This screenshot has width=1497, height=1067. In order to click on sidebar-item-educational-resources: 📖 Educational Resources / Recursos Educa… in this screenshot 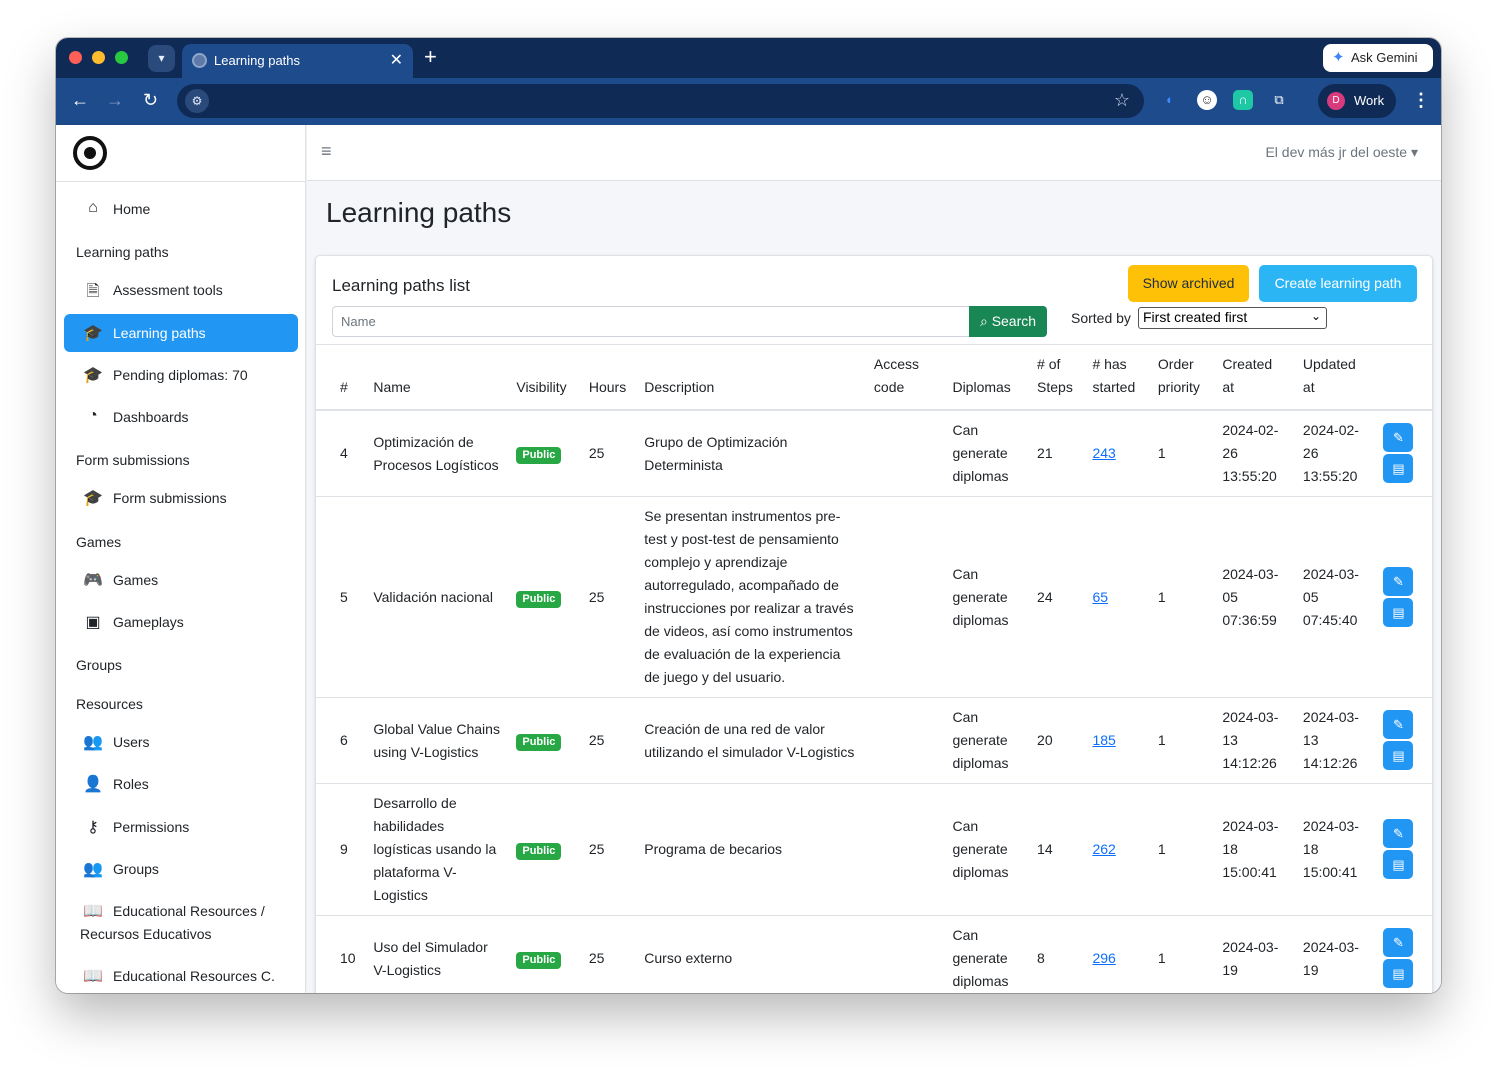, I will do `click(181, 917)`.